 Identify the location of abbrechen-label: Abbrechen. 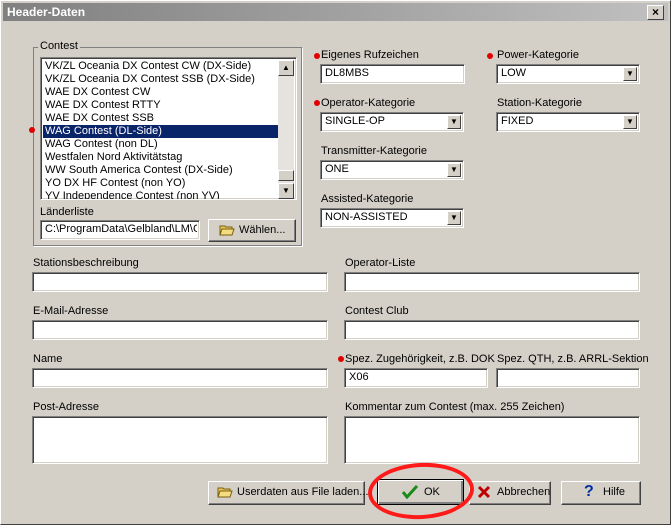
(524, 492).